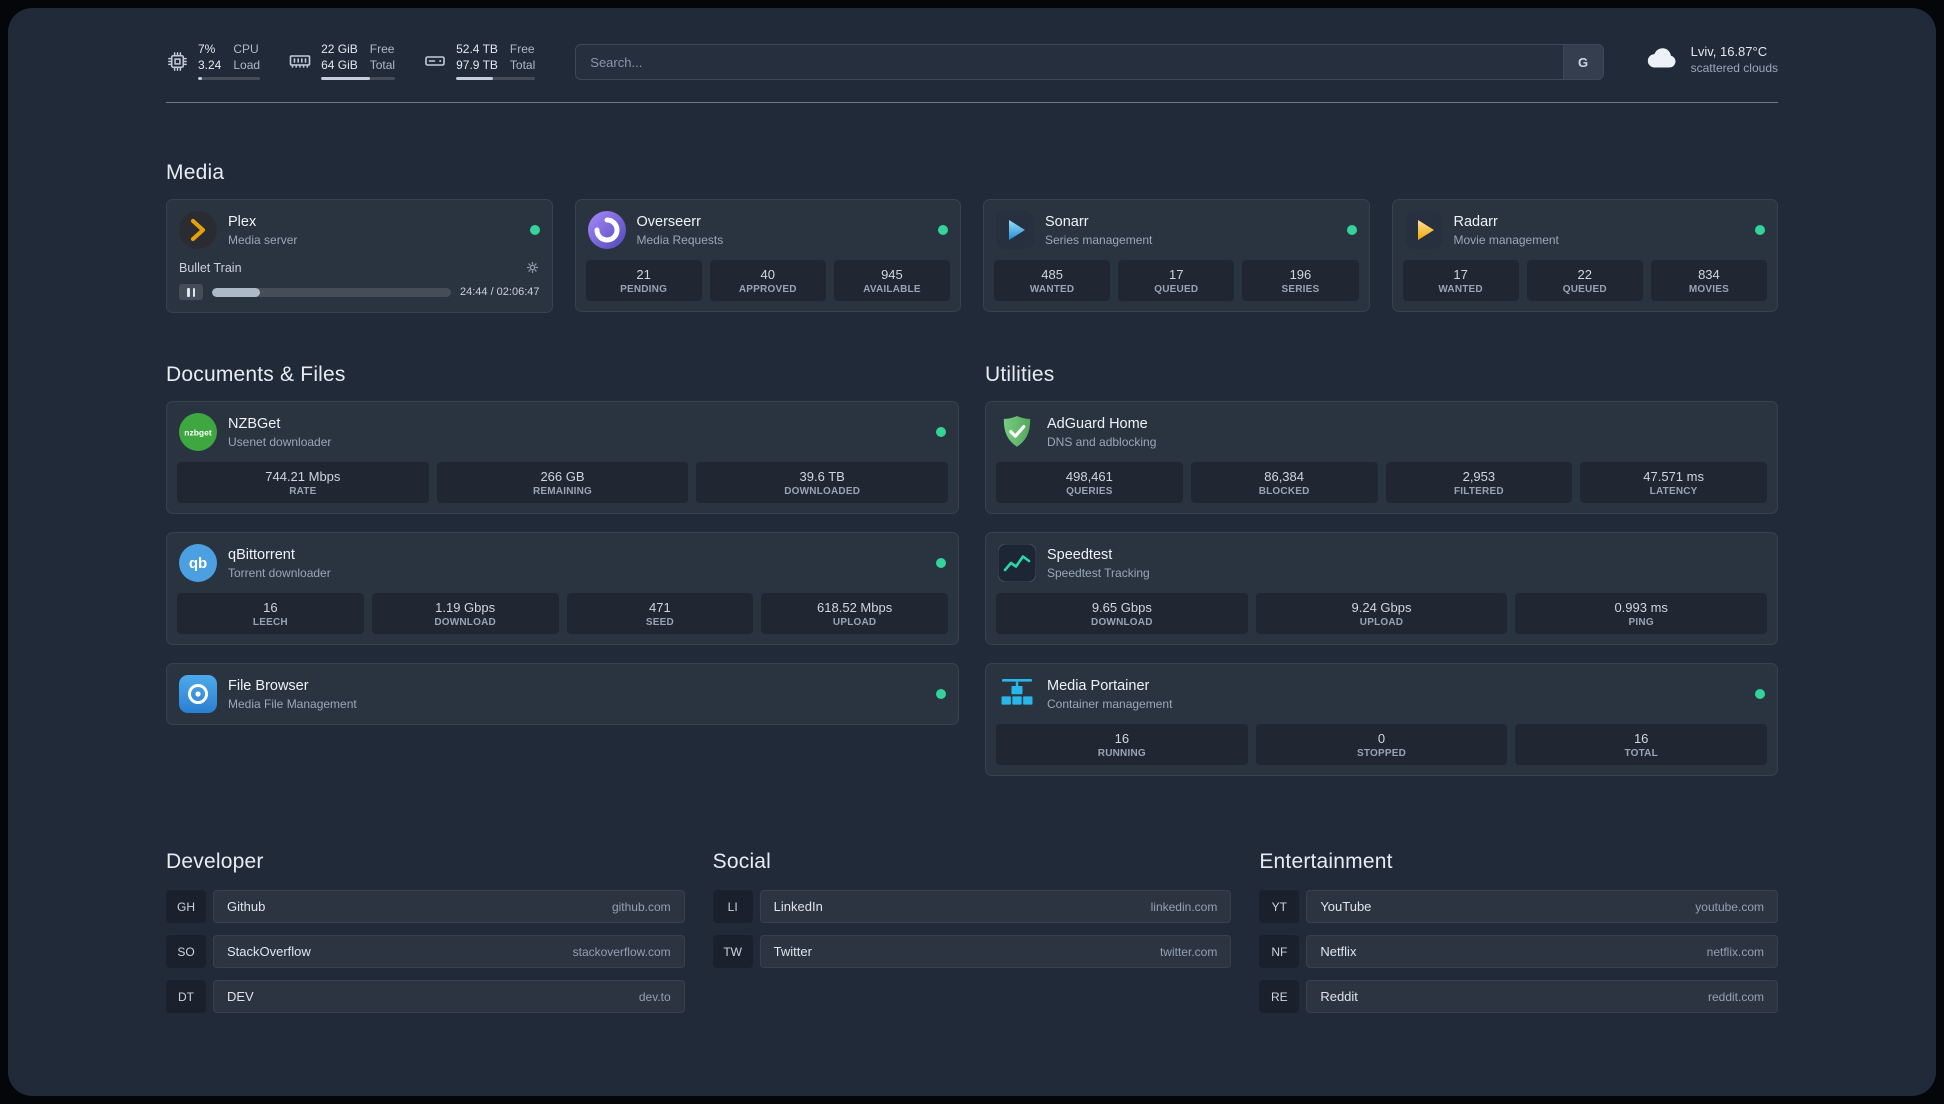  Describe the element at coordinates (532, 267) in the screenshot. I see `gear-icon` at that location.